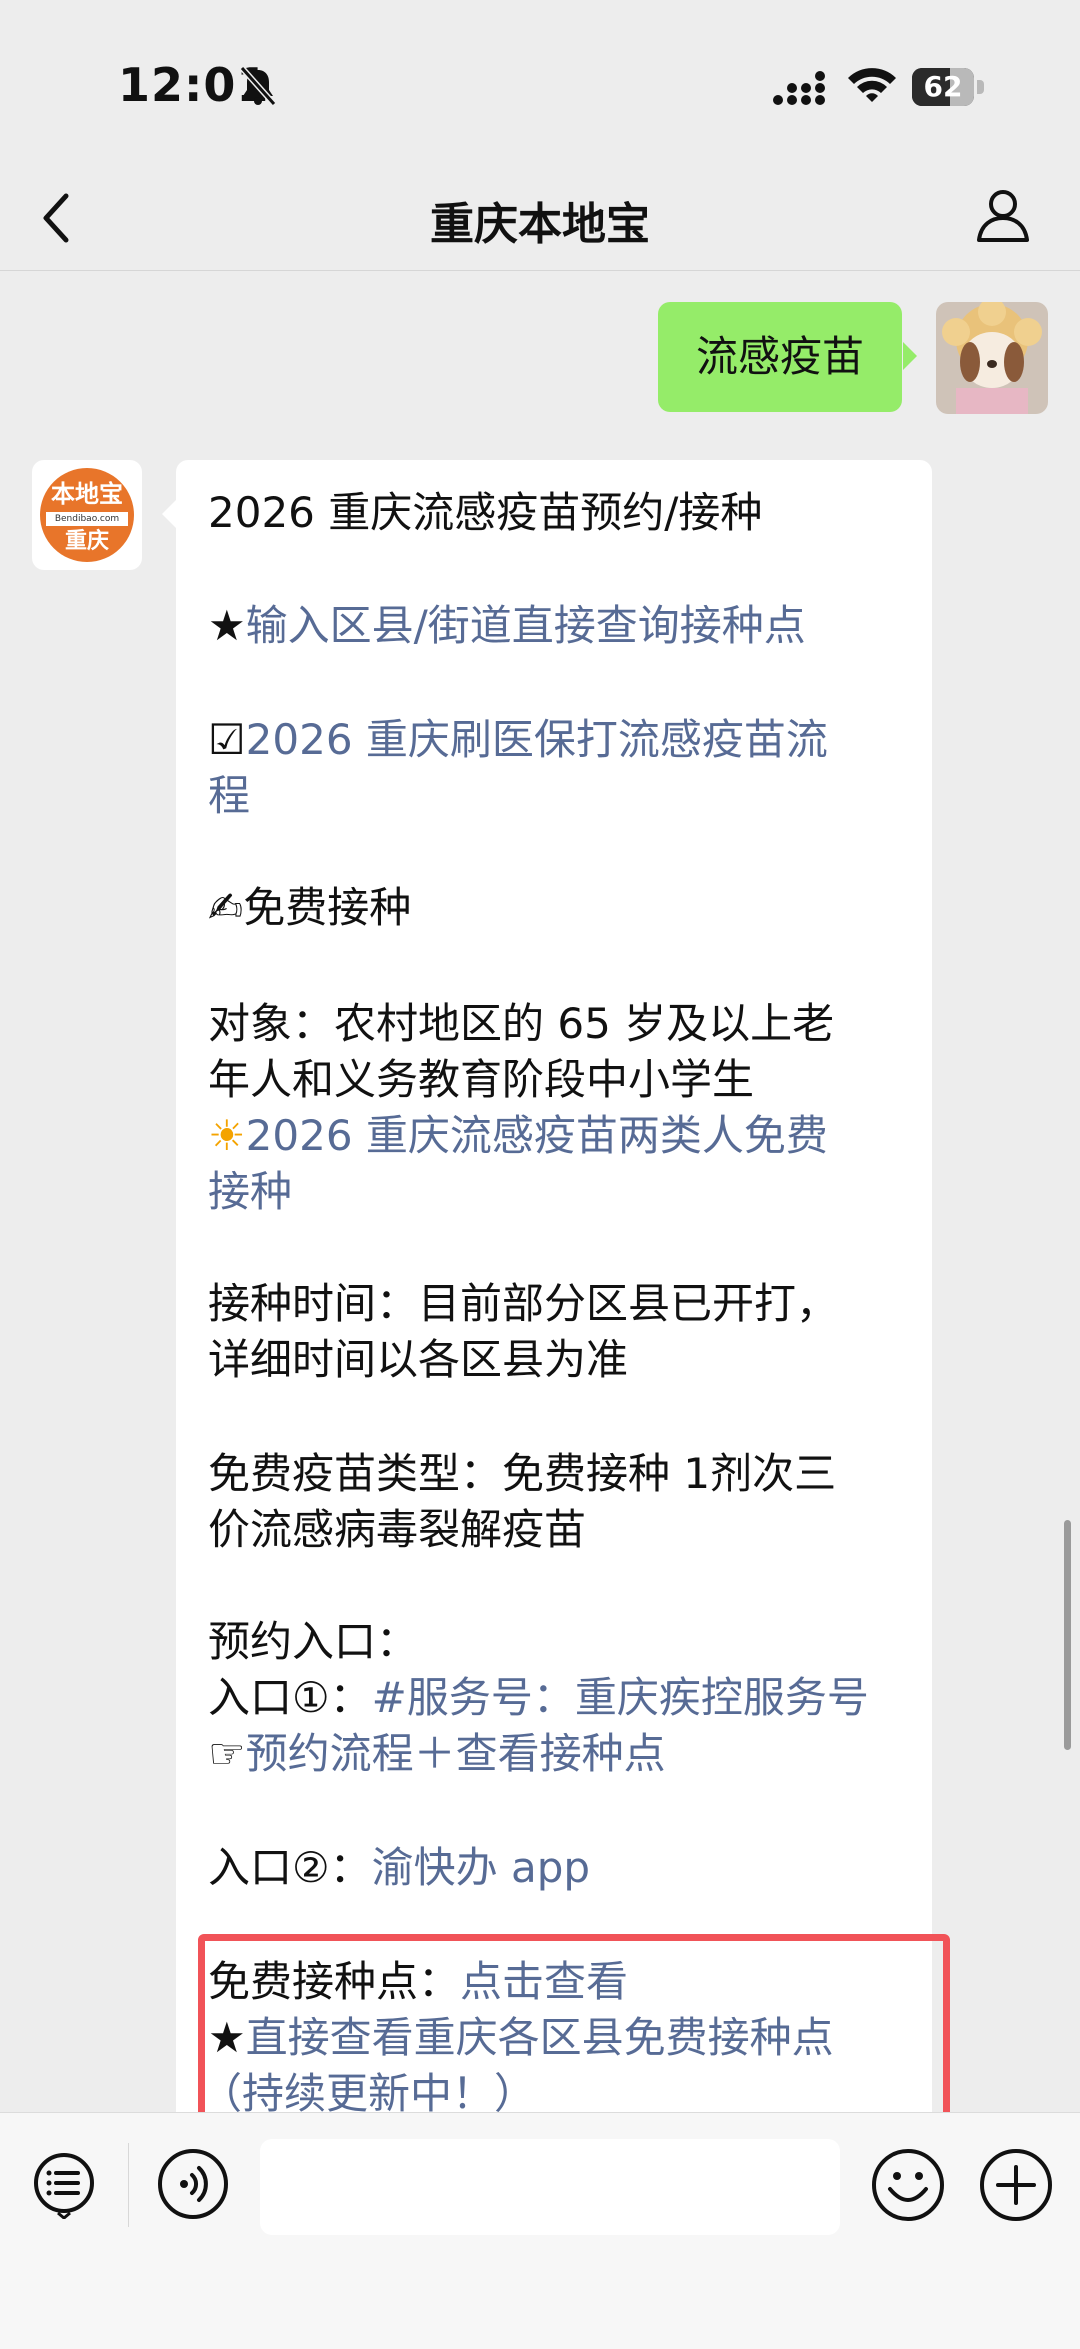  What do you see at coordinates (290, 1867) in the screenshot?
I see `entry-2-label: 入口②：` at bounding box center [290, 1867].